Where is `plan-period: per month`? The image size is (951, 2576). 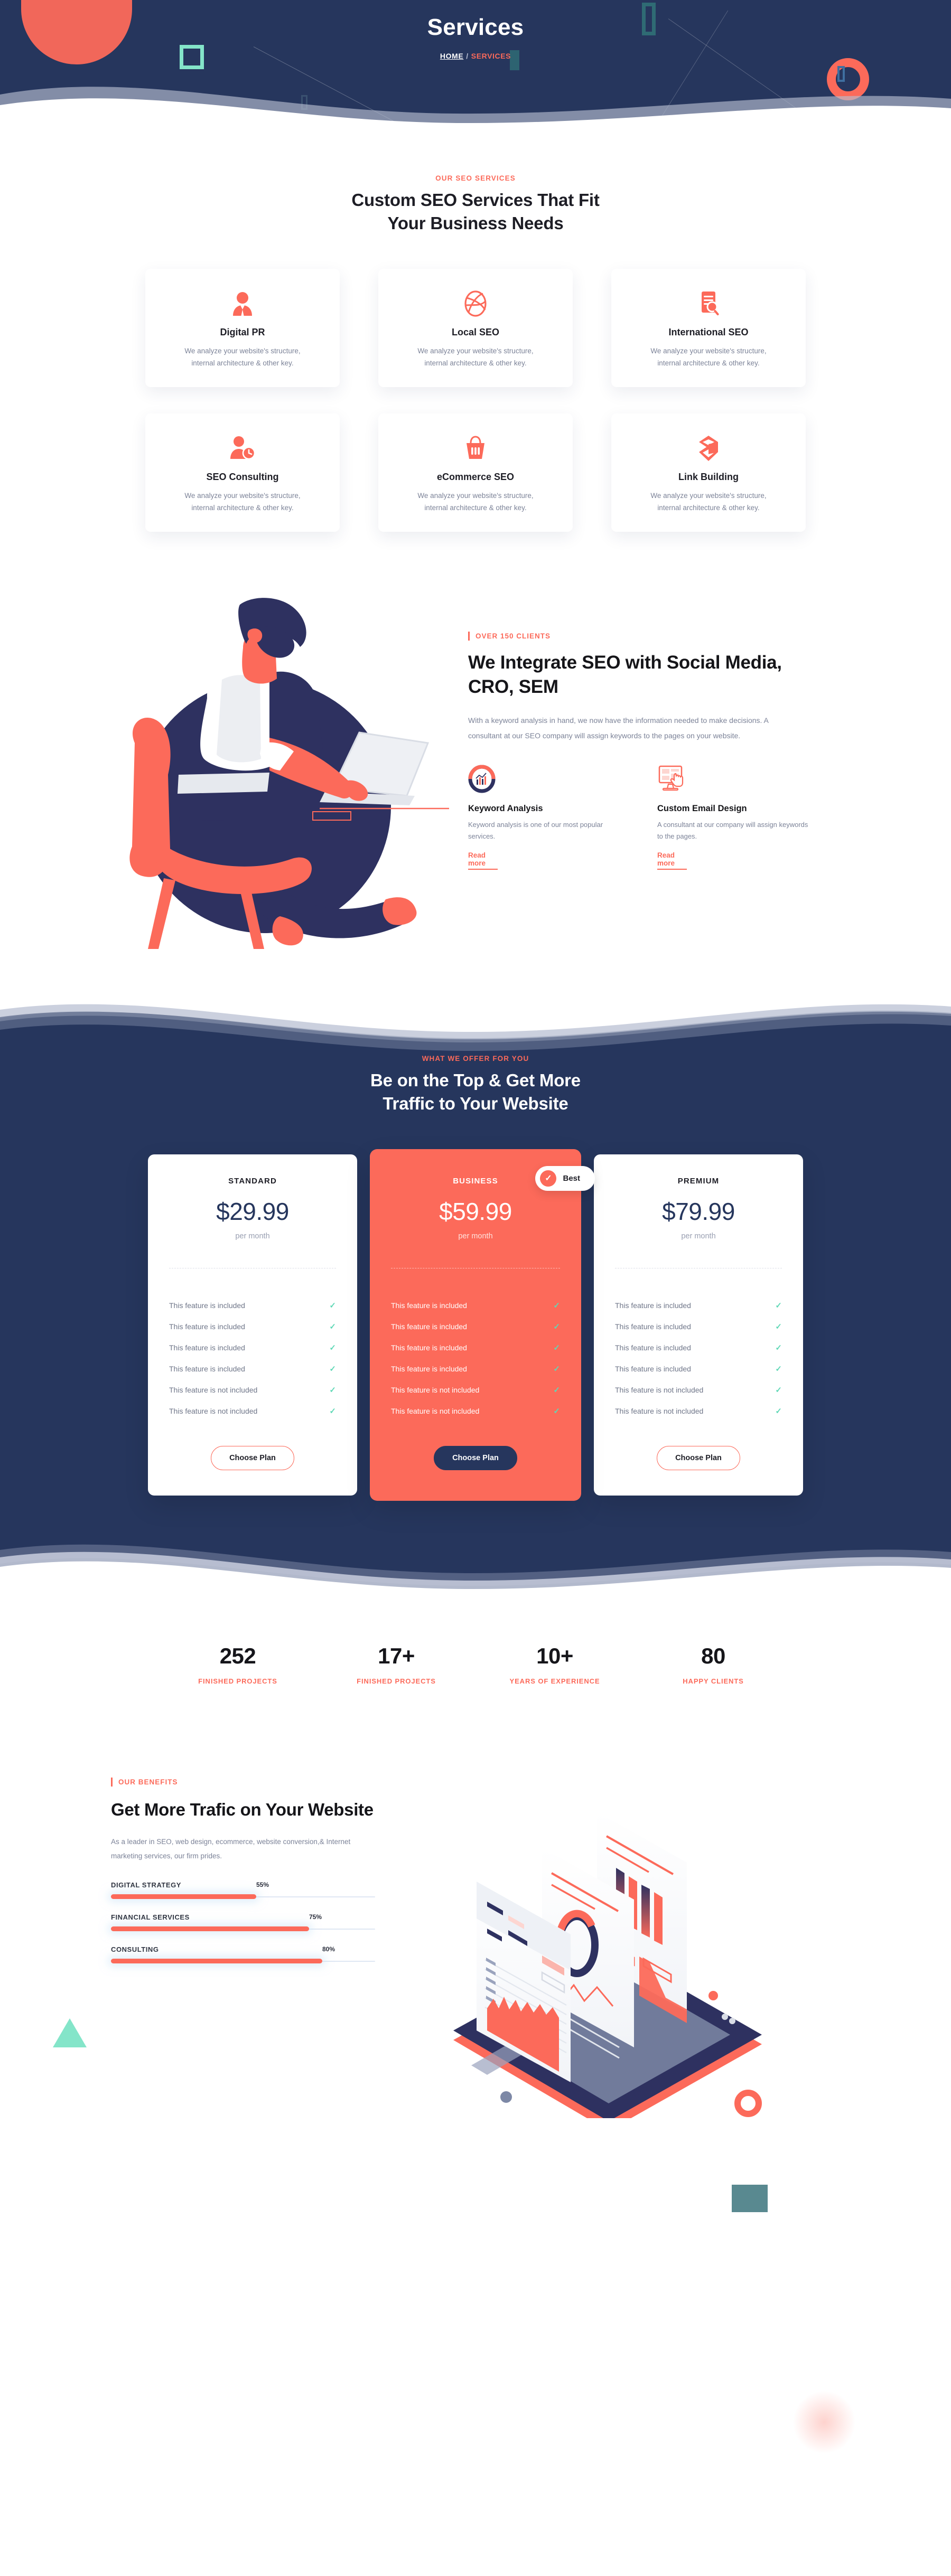 plan-period: per month is located at coordinates (252, 1235).